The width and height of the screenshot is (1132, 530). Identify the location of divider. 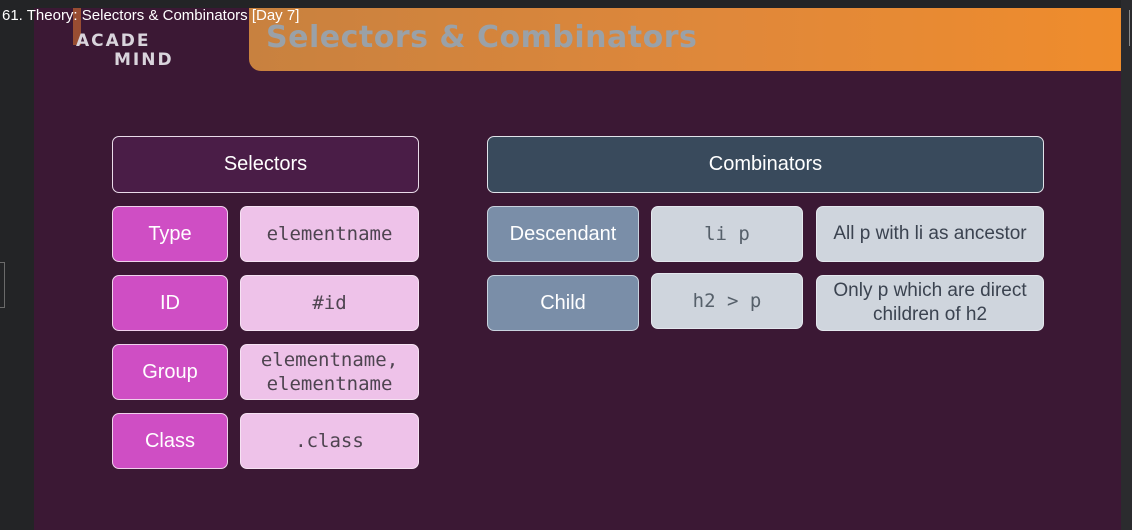
(1129, 28).